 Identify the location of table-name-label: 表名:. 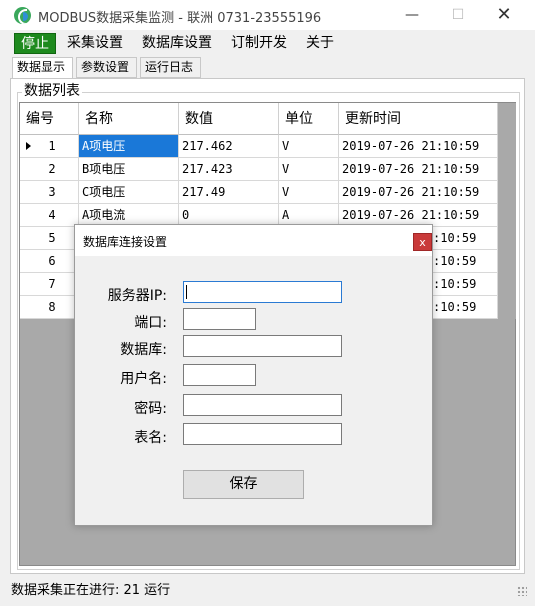
(150, 438).